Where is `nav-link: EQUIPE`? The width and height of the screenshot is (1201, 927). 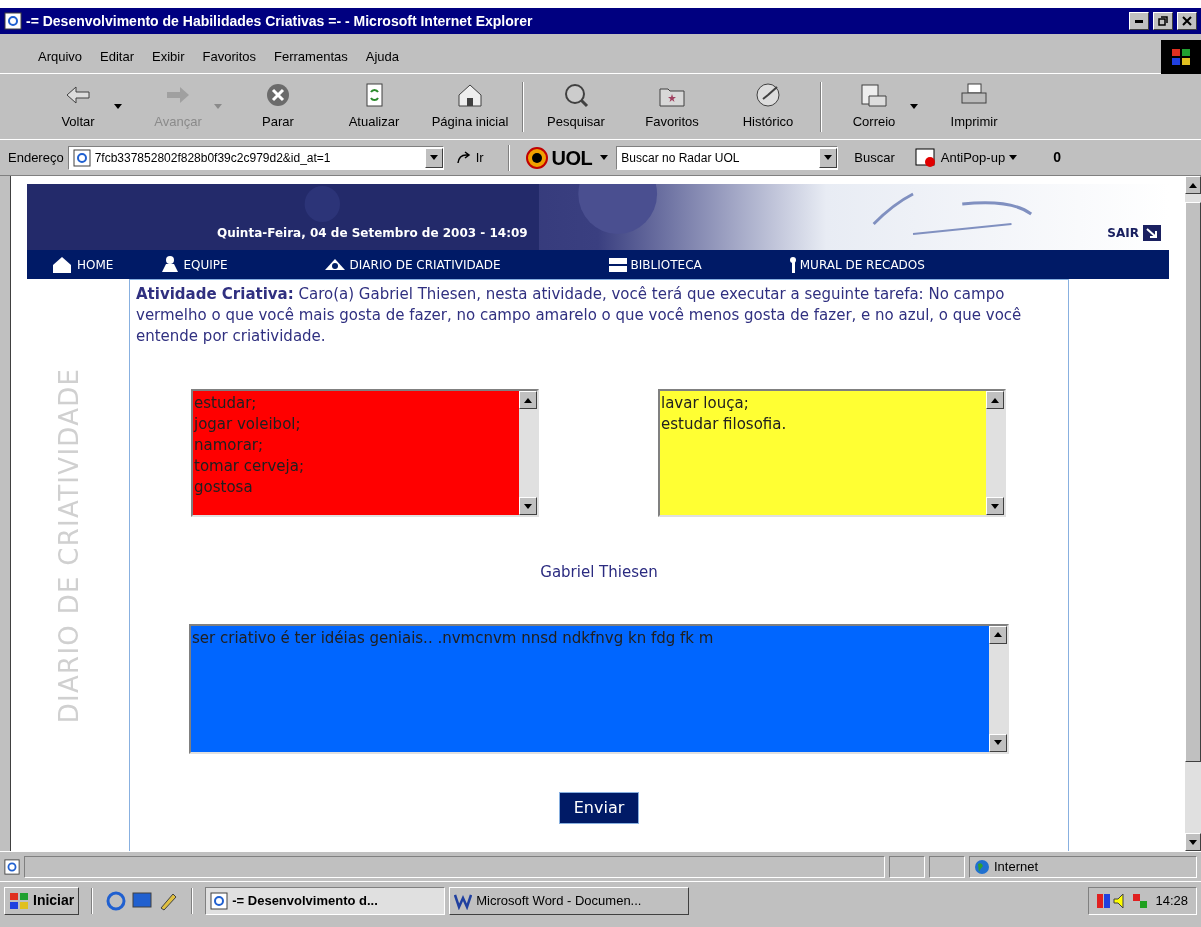
nav-link: EQUIPE is located at coordinates (194, 264).